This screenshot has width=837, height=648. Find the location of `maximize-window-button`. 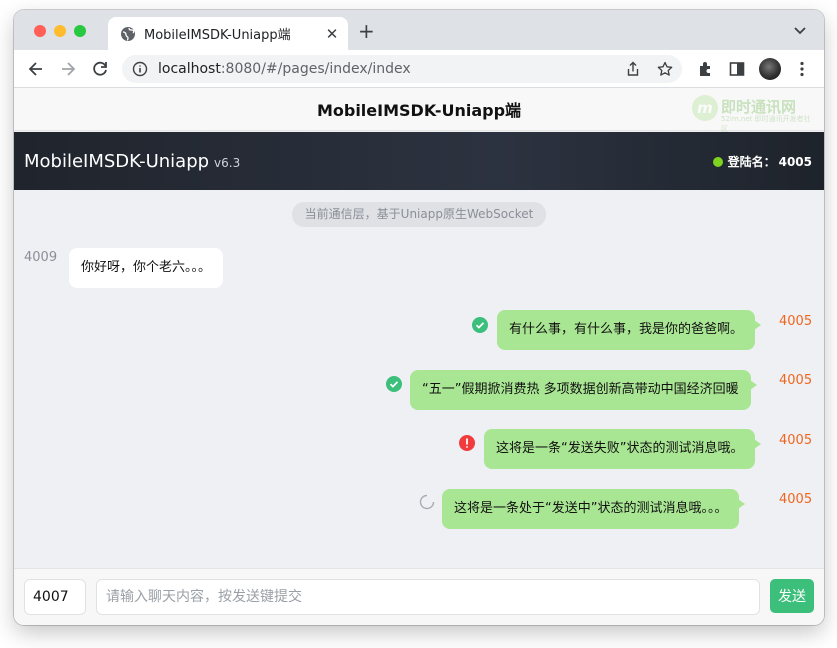

maximize-window-button is located at coordinates (80, 31).